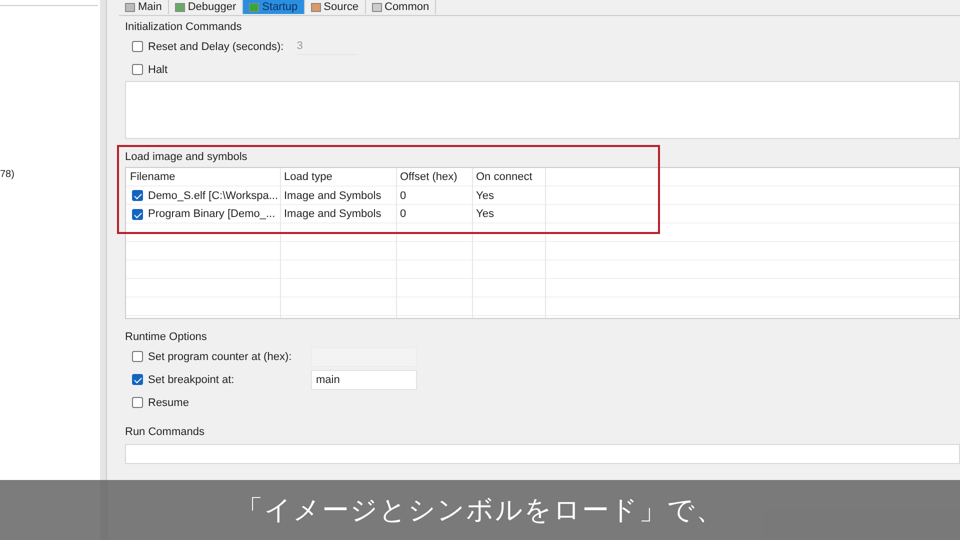 The width and height of the screenshot is (960, 540). Describe the element at coordinates (338, 177) in the screenshot. I see `column-header: Load type` at that location.